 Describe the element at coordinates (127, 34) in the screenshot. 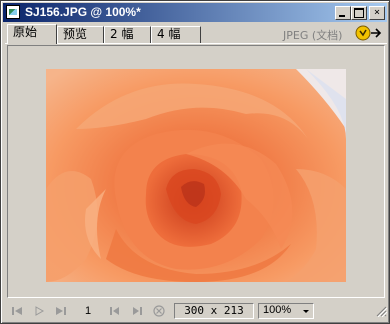

I see `tab-2-up: 2 幅` at that location.